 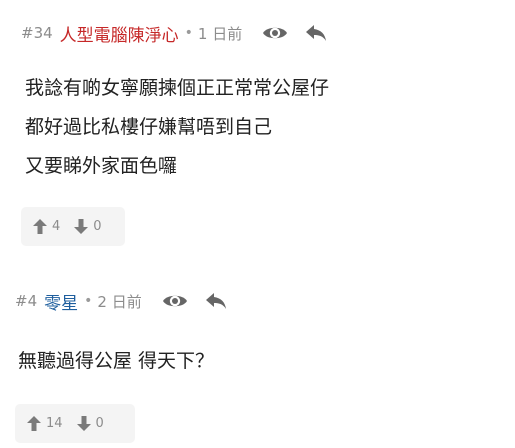 What do you see at coordinates (73, 226) in the screenshot?
I see `vote-bar: 4 0` at bounding box center [73, 226].